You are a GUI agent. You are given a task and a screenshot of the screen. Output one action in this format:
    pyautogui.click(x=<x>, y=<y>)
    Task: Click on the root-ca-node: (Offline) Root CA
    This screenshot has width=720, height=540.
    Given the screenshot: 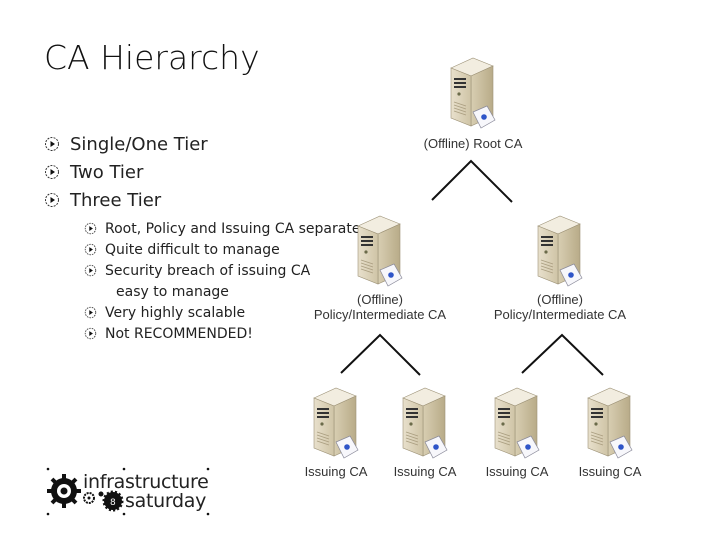 What is the action you would take?
    pyautogui.click(x=473, y=102)
    